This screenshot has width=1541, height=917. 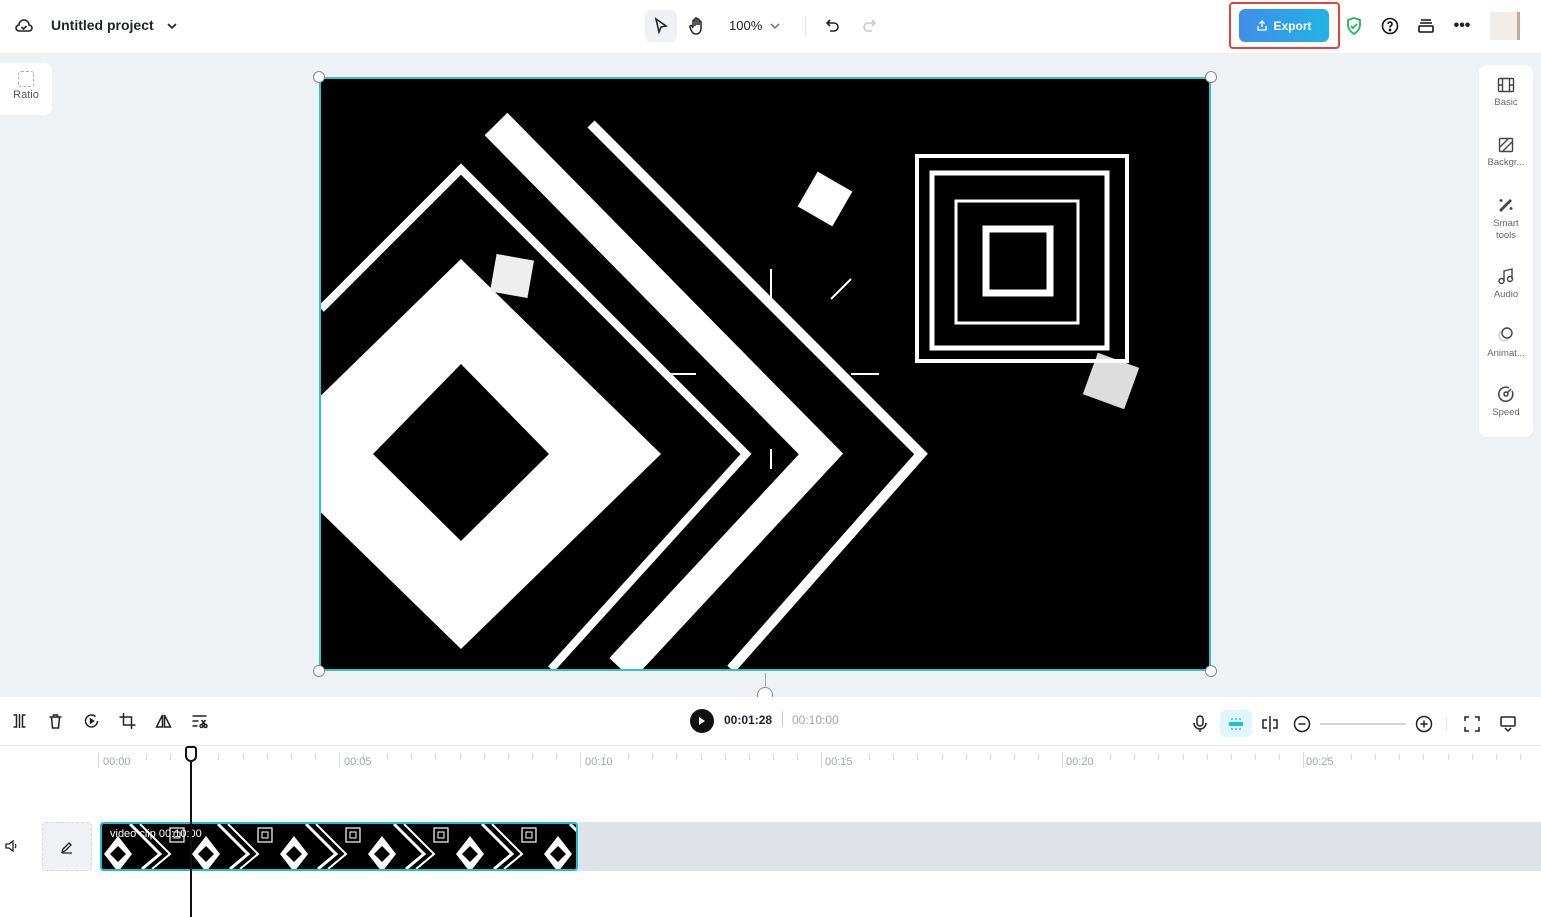 I want to click on export-label: Export, so click(x=1292, y=25).